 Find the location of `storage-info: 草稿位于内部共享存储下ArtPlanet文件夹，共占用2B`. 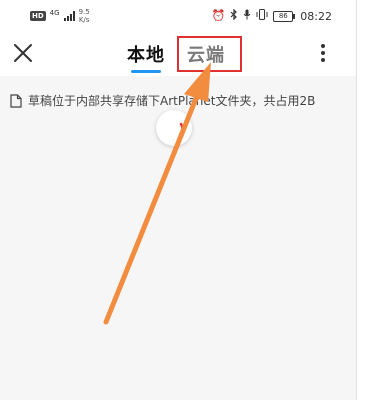

storage-info: 草稿位于内部共享存储下ArtPlanet文件夹，共占用2B is located at coordinates (162, 100).